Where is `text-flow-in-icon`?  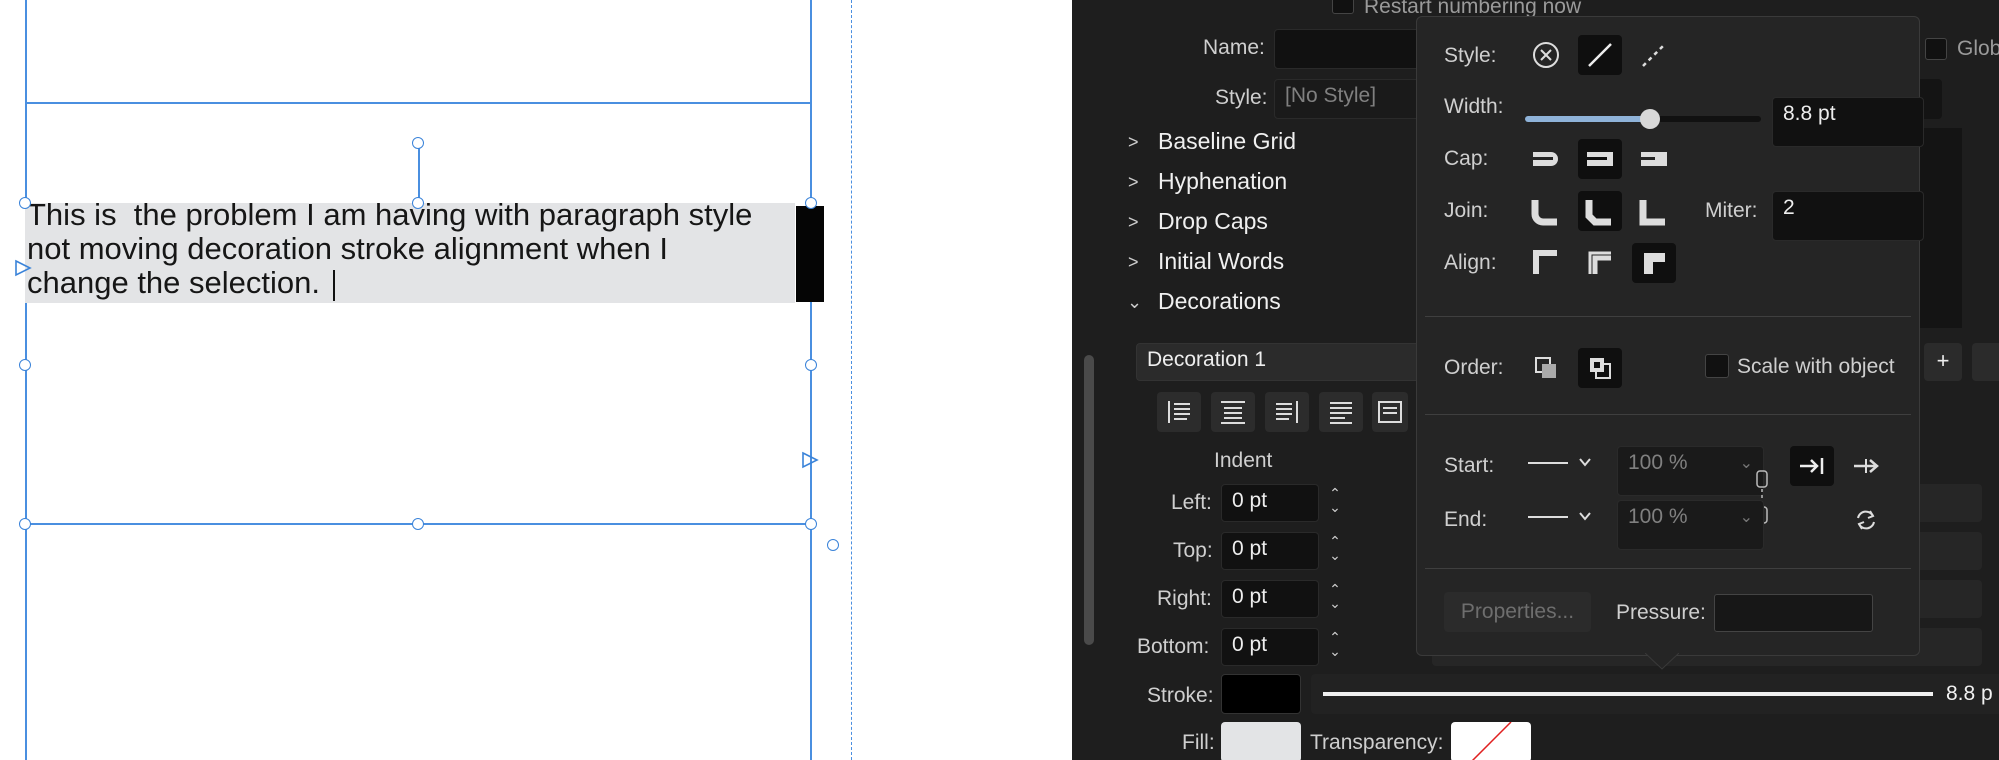
text-flow-in-icon is located at coordinates (23, 268).